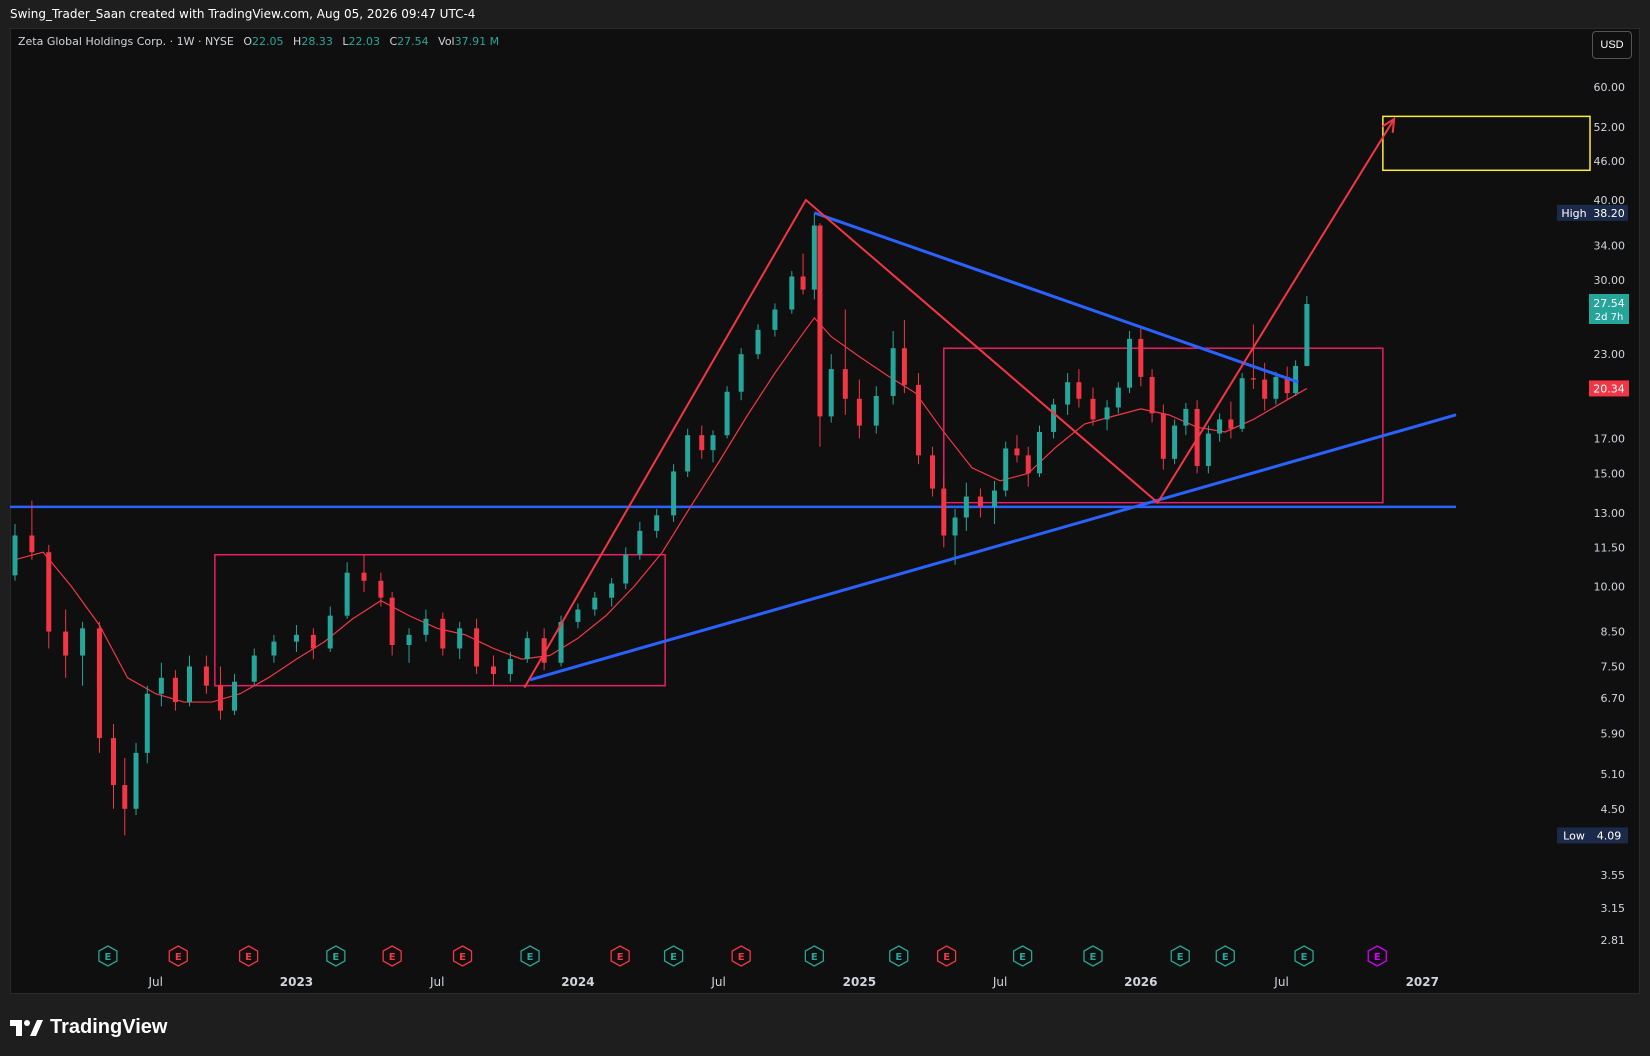 The width and height of the screenshot is (1650, 1056). Describe the element at coordinates (317, 41) in the screenshot. I see `legend-high-value: 28.33` at that location.